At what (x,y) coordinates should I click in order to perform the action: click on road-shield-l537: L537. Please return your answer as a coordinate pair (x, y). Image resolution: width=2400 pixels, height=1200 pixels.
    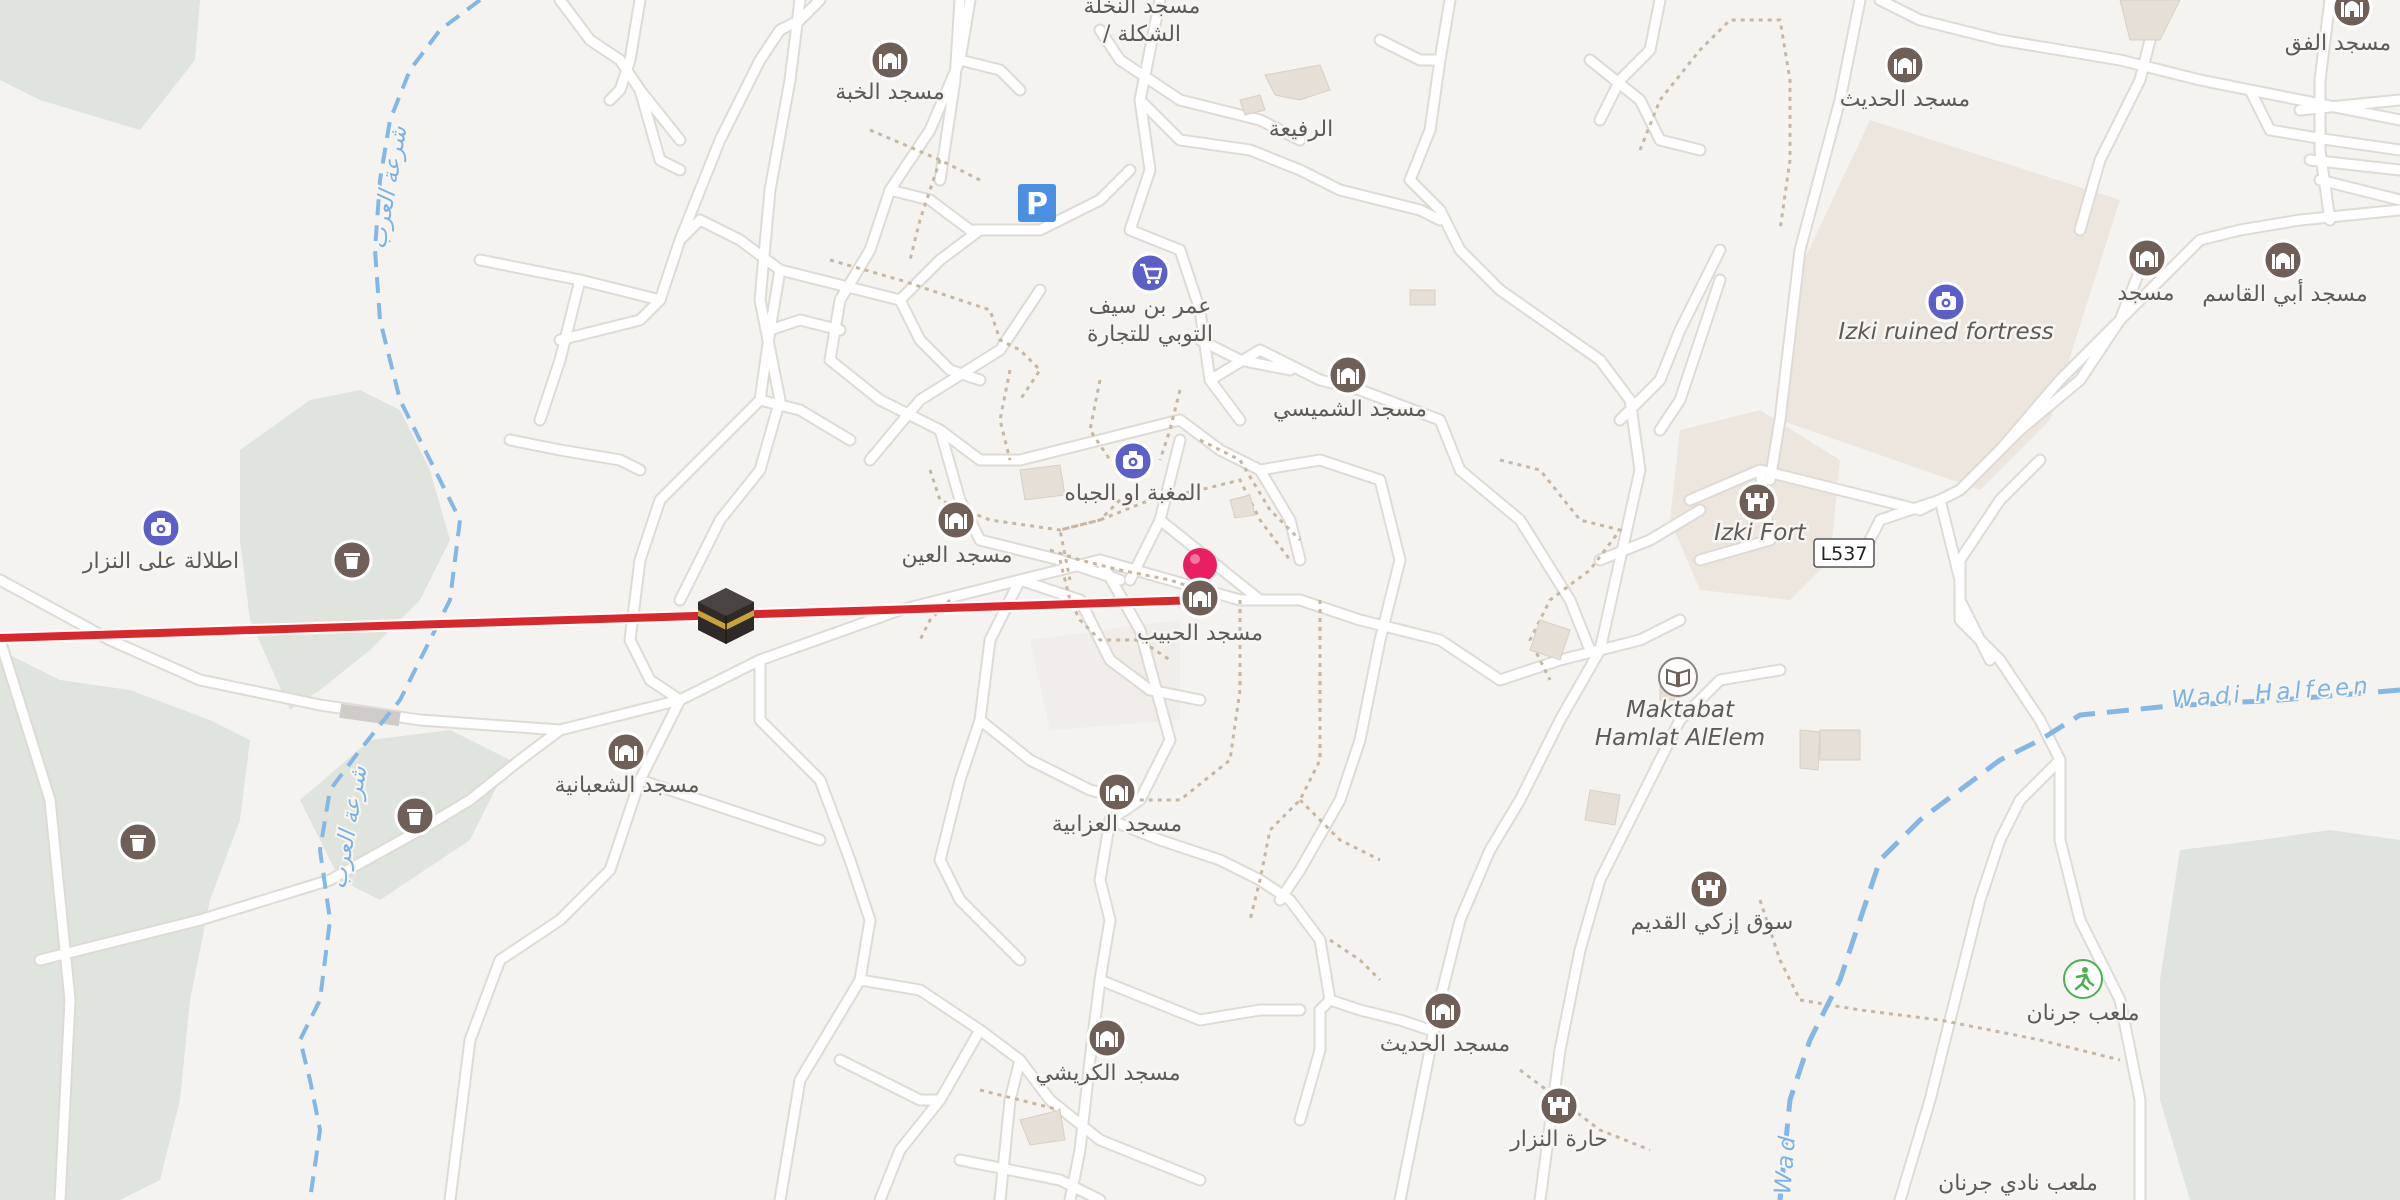
    Looking at the image, I should click on (1844, 553).